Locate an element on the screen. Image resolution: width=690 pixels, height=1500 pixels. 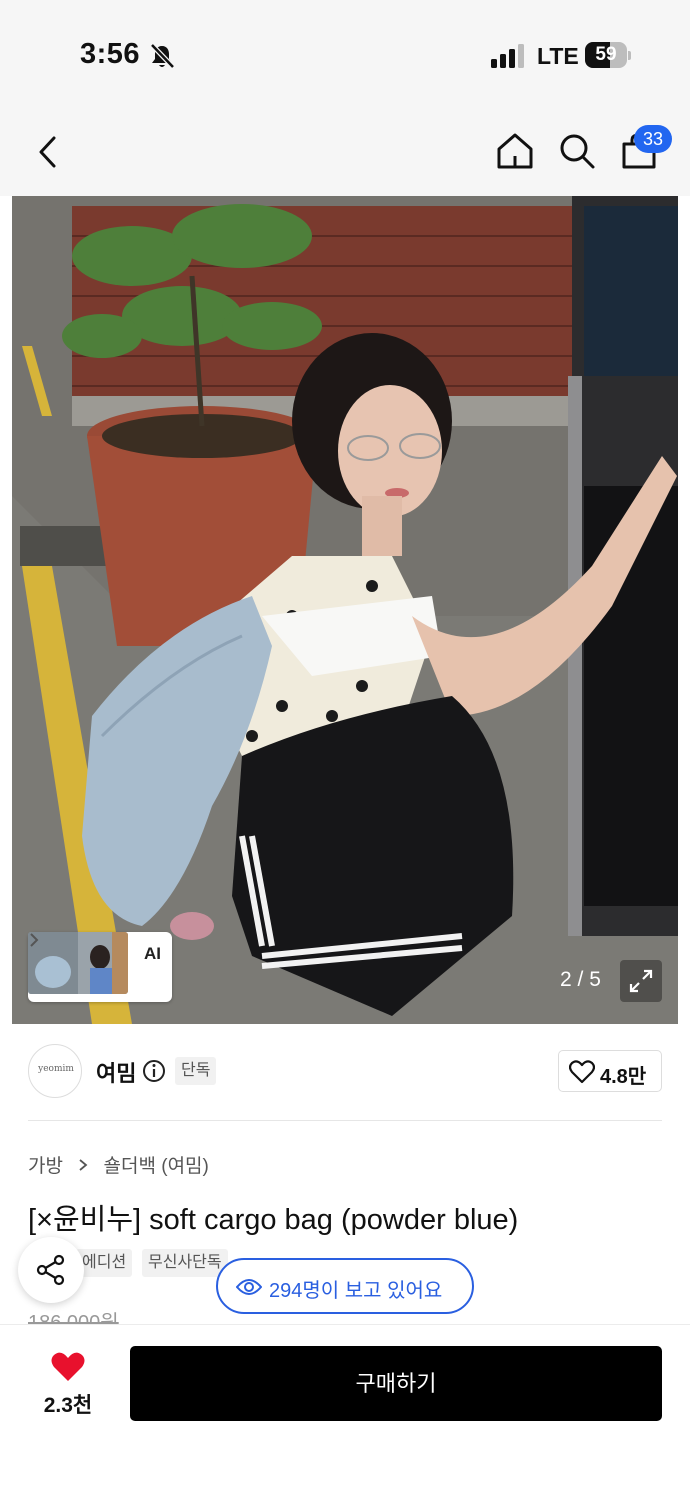
wishlist-count: 2.3천 is located at coordinates (68, 1405).